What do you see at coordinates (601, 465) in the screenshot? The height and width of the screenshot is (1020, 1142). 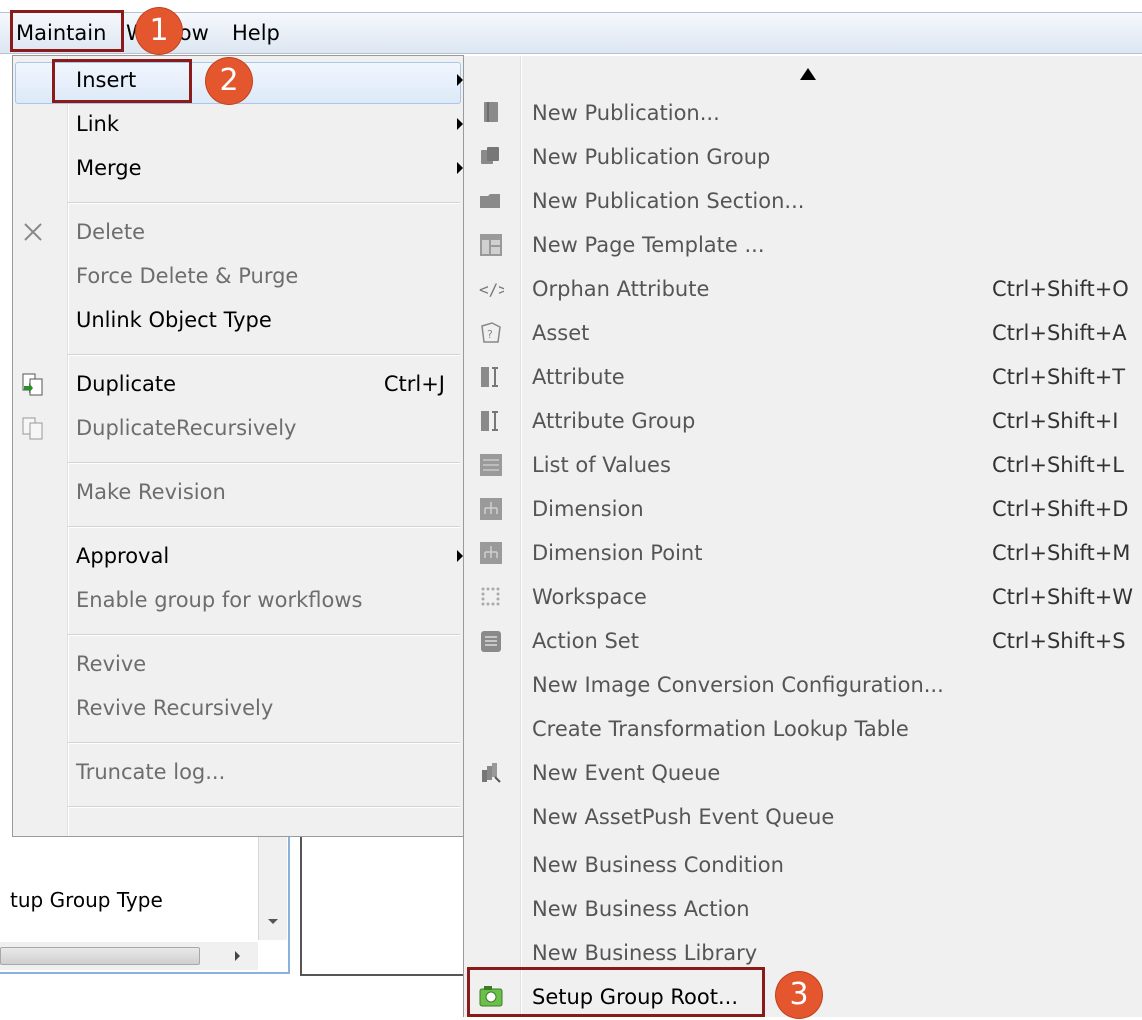 I see `submenu-item-label: List of Values` at bounding box center [601, 465].